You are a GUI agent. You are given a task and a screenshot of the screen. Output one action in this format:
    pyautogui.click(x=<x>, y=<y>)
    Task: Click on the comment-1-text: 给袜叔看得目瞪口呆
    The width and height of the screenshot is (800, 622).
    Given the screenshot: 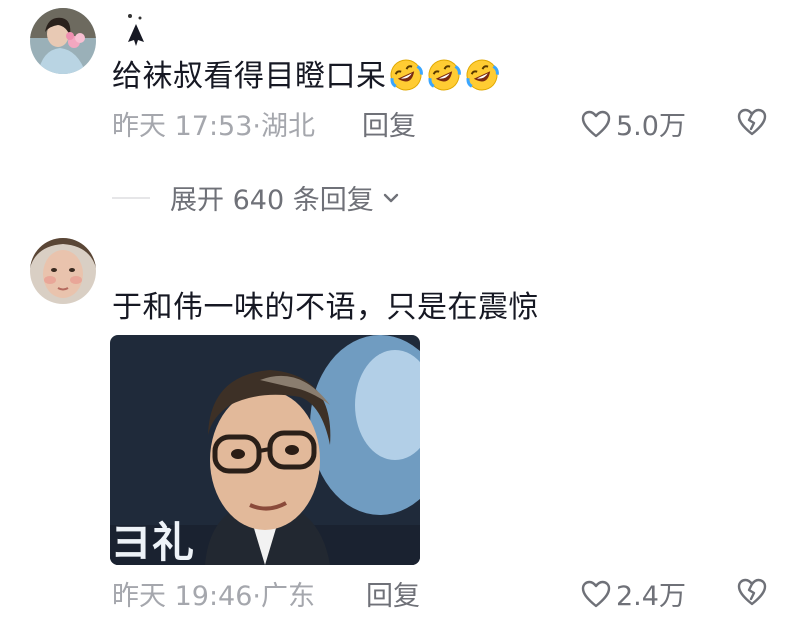 What is the action you would take?
    pyautogui.click(x=305, y=76)
    